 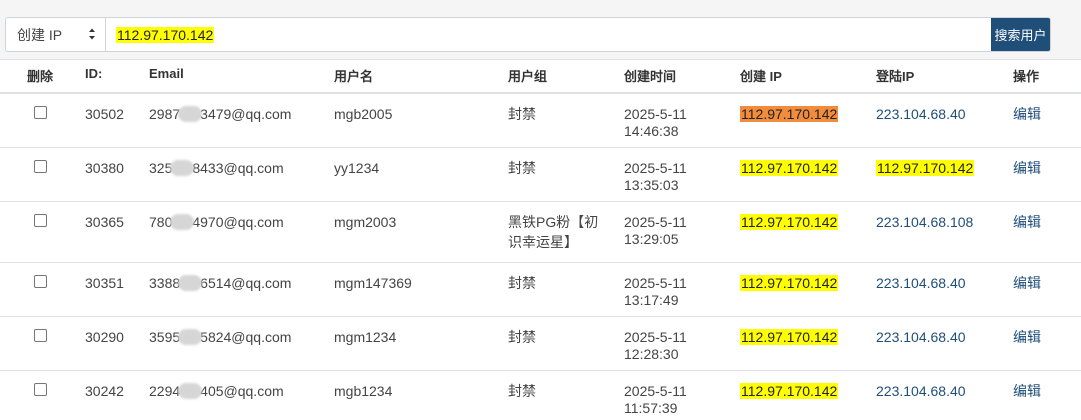 I want to click on column-header-username: 用户名, so click(x=421, y=77).